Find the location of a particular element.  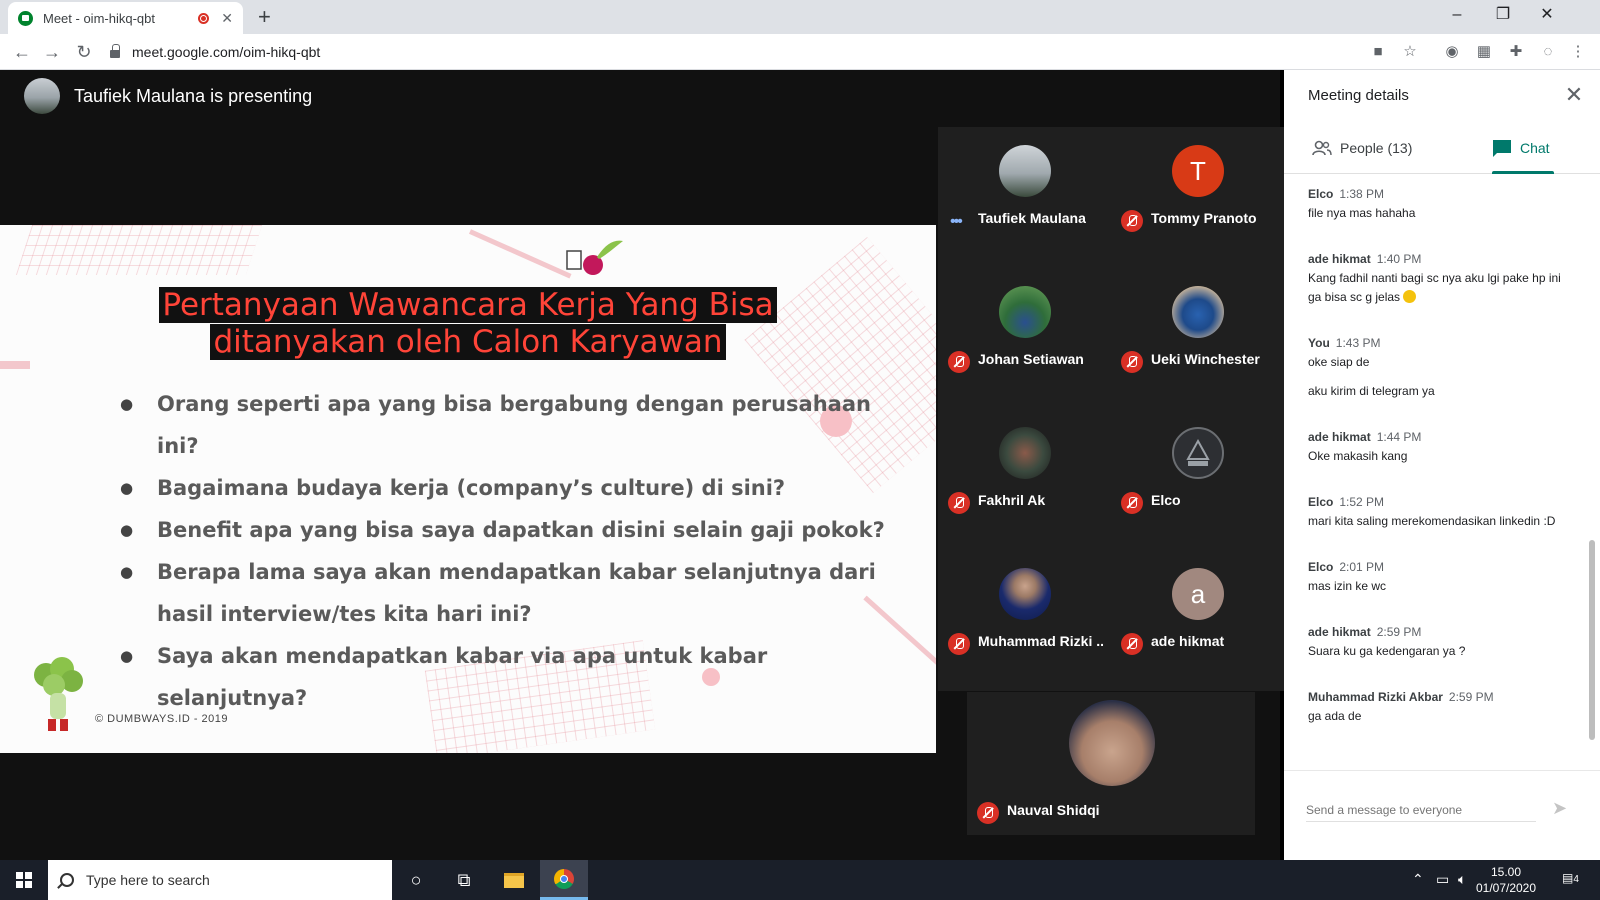

presenter-avatar is located at coordinates (42, 96).